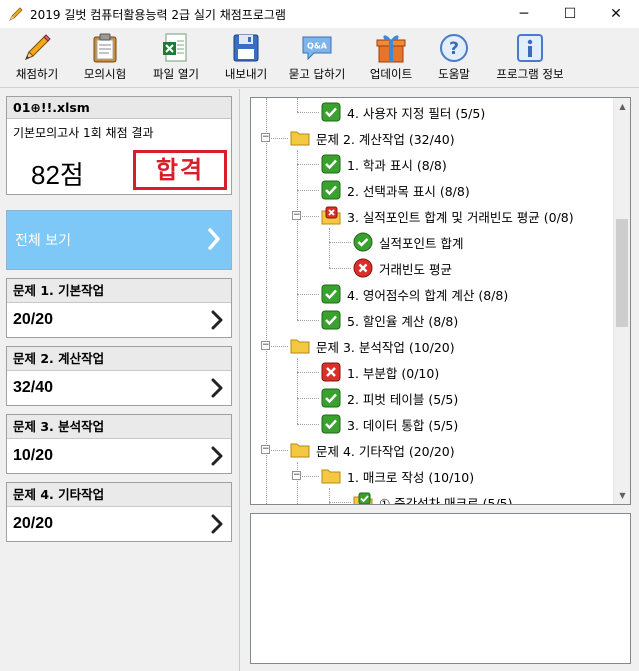  I want to click on tree-item: 실적포인트 합계, so click(408, 242).